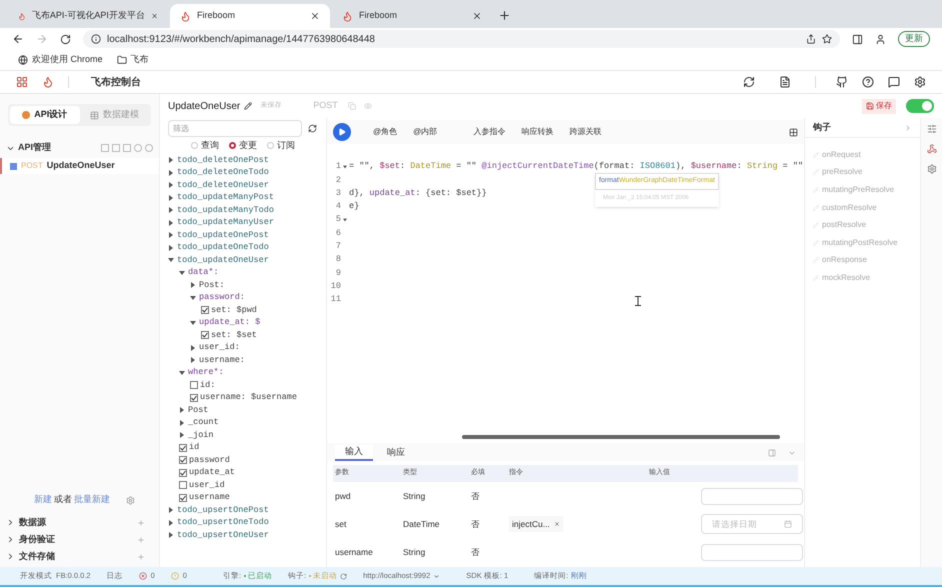 The width and height of the screenshot is (942, 587). What do you see at coordinates (920, 106) in the screenshot?
I see `toggle-switch` at bounding box center [920, 106].